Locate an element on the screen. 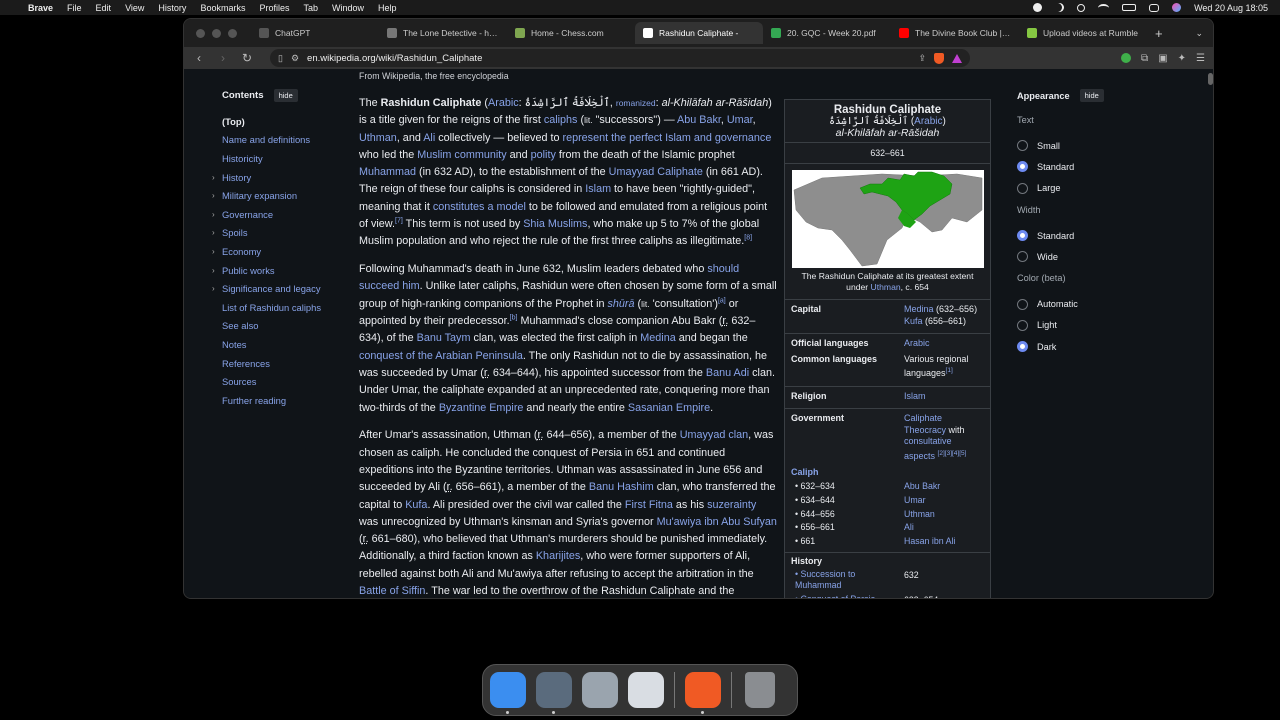  toc-item: › Public works is located at coordinates (282, 270).